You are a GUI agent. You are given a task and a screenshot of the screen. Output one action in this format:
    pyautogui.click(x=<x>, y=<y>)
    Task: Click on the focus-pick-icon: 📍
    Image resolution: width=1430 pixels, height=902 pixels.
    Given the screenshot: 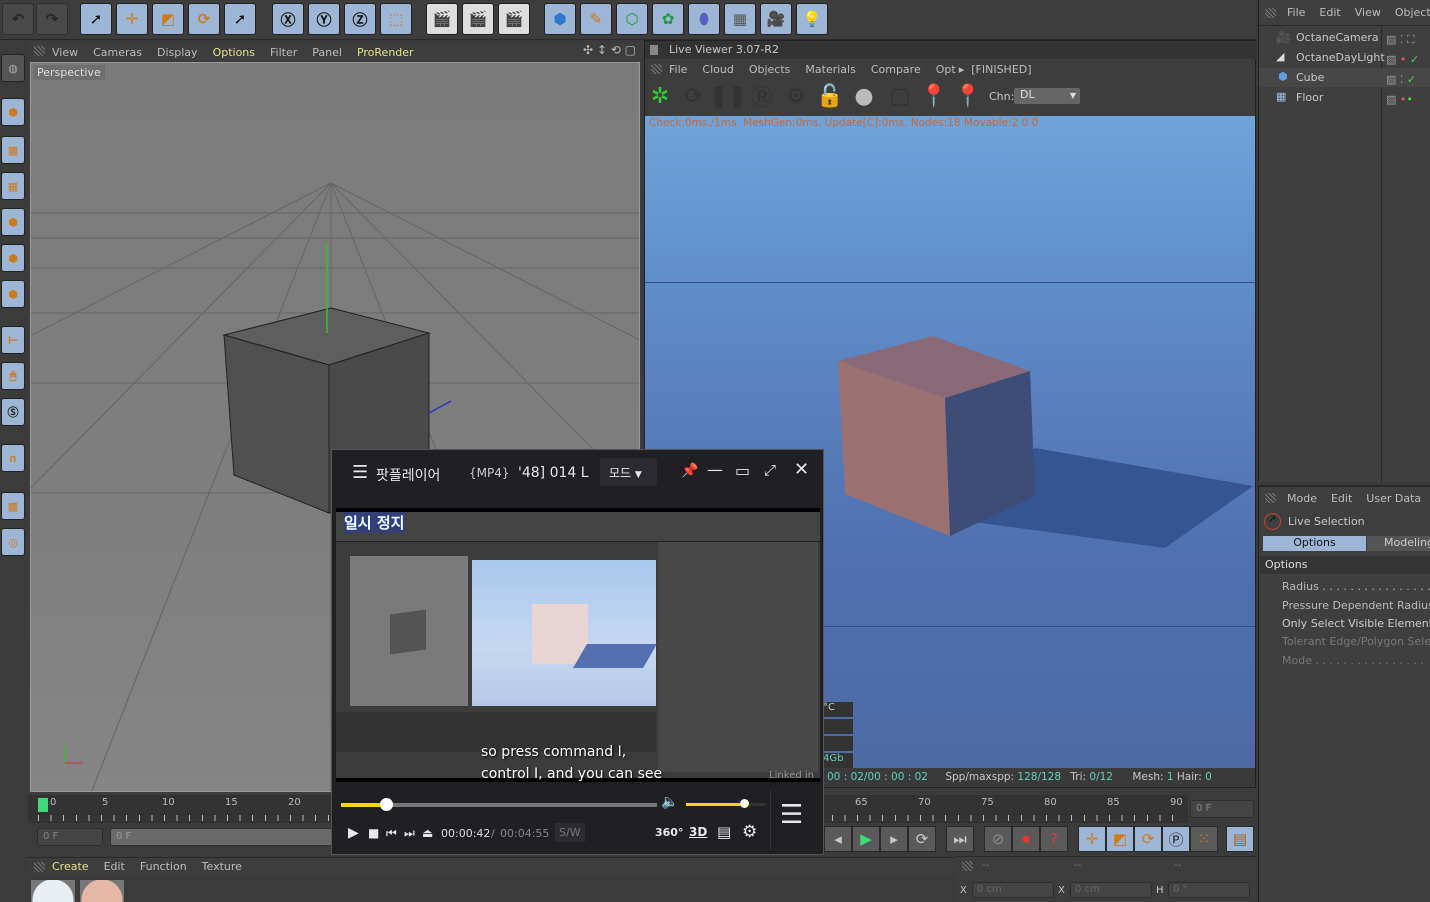 What is the action you would take?
    pyautogui.click(x=934, y=96)
    